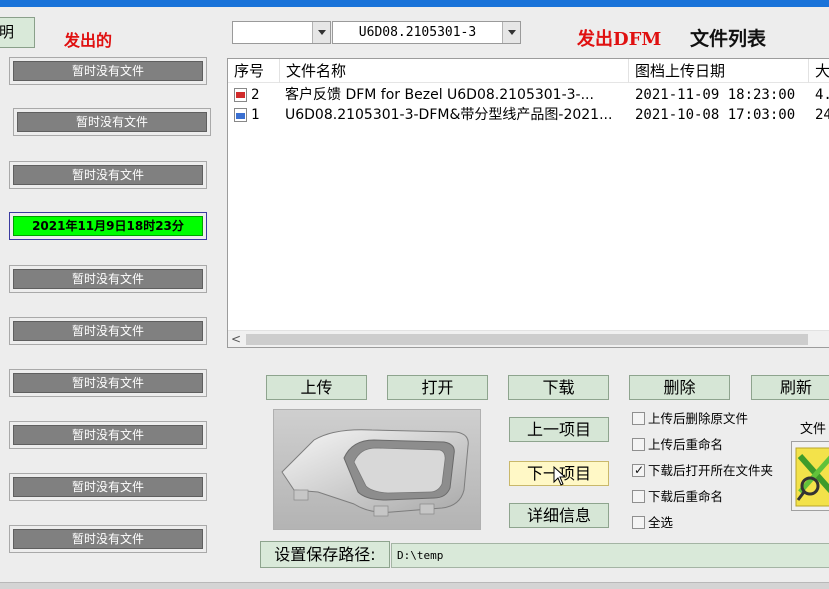 This screenshot has width=829, height=589. Describe the element at coordinates (728, 39) in the screenshot. I see `file-list-title: 文件列表` at that location.